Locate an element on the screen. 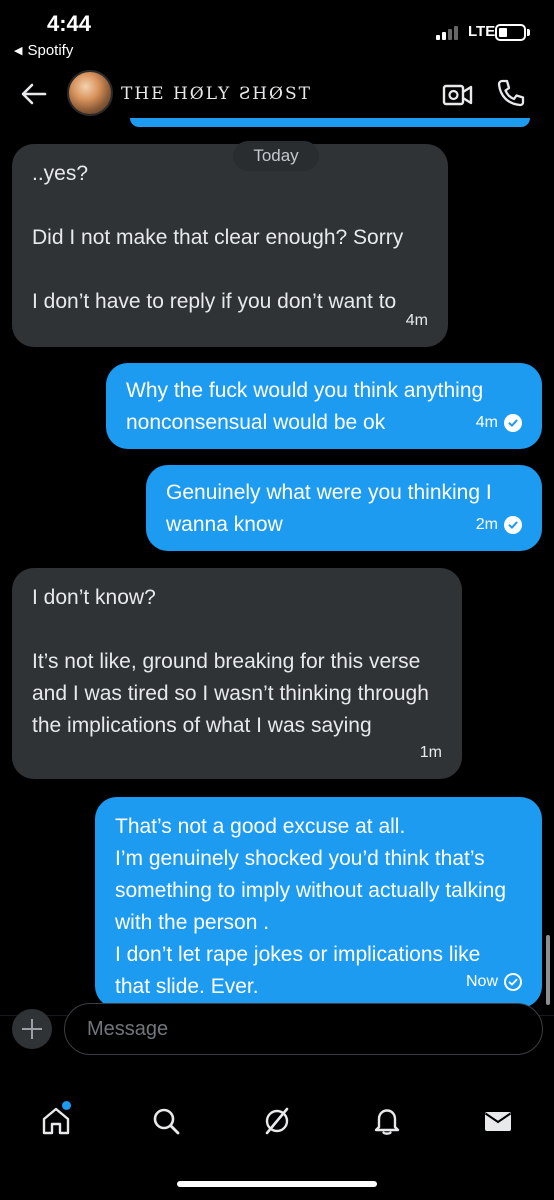  back-to-app-link: ◀ Spotify is located at coordinates (43, 50).